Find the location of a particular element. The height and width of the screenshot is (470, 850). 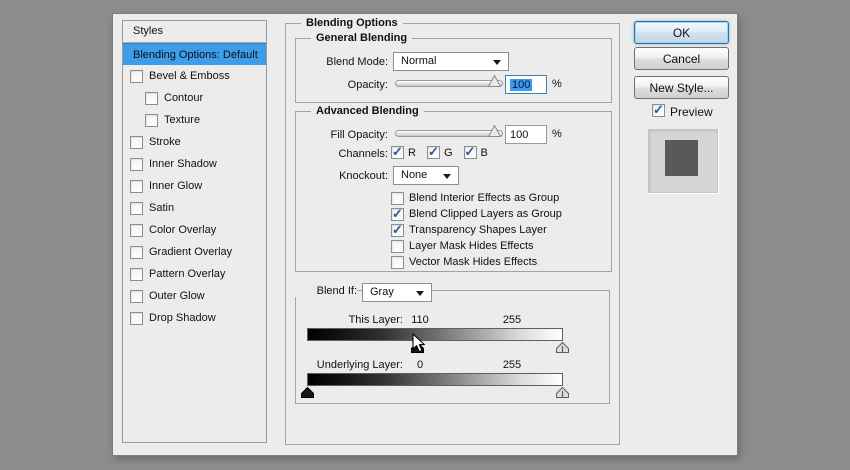

this-layer-bar is located at coordinates (438, 341).